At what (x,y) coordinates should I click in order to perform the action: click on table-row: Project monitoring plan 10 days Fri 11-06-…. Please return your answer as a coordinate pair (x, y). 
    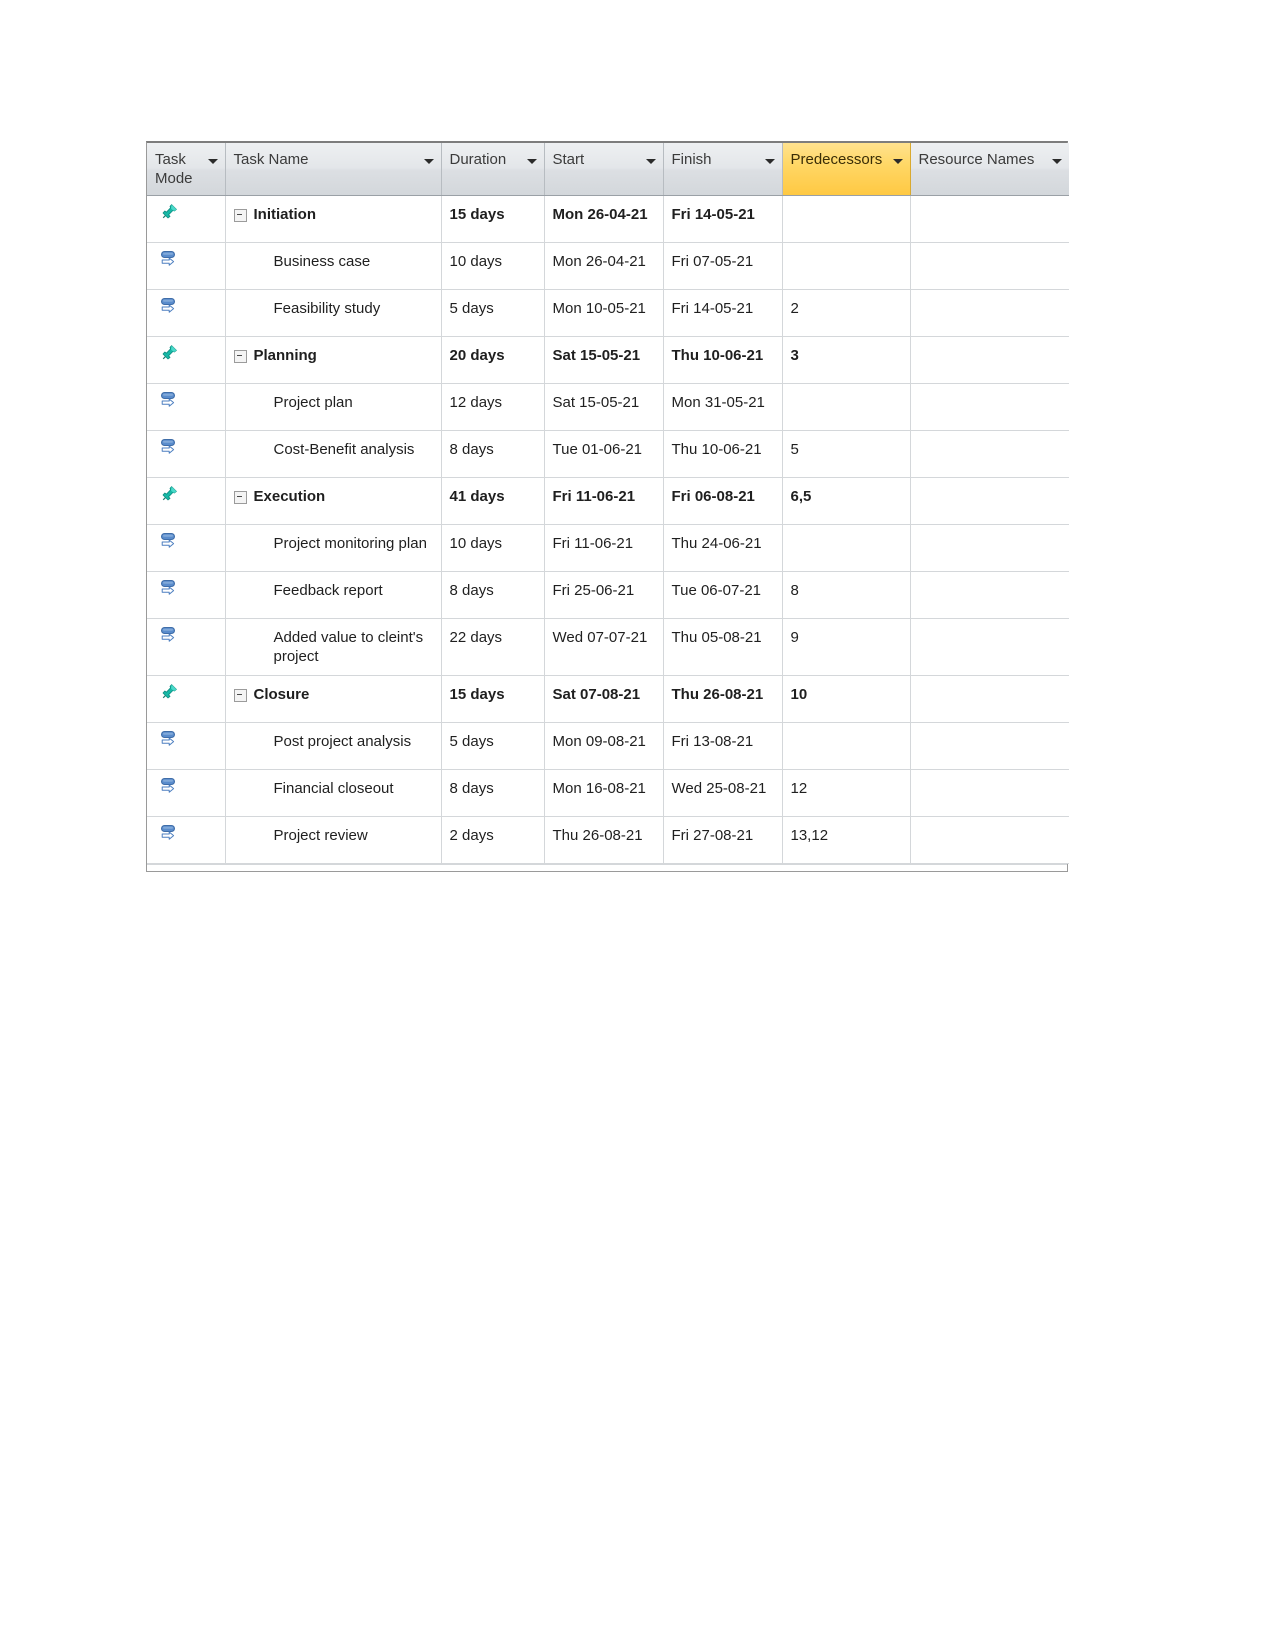
    Looking at the image, I should click on (608, 548).